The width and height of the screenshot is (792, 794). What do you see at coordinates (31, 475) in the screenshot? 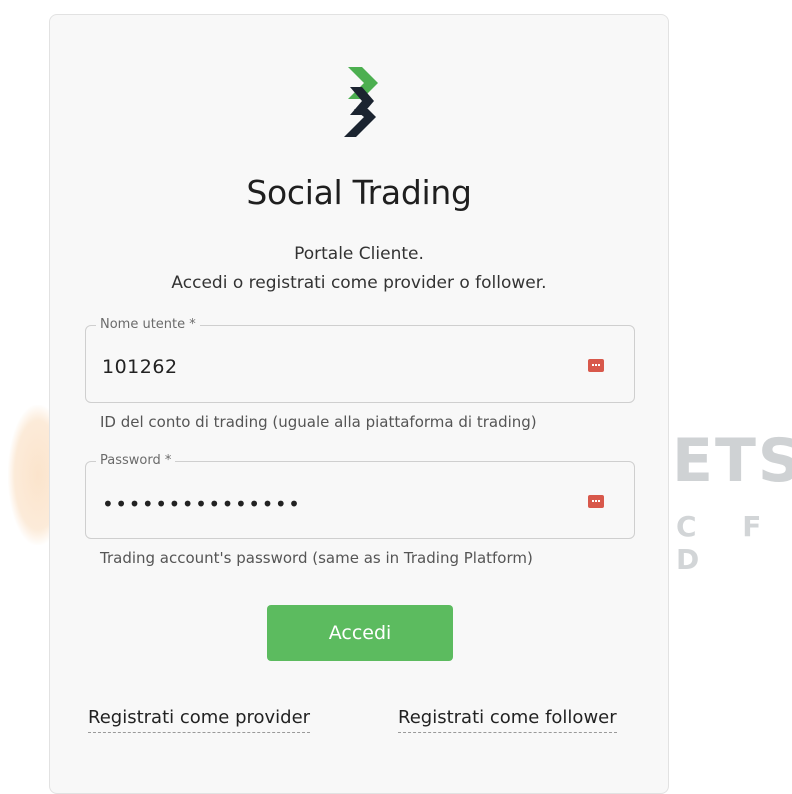
I see `background-brand-mark` at bounding box center [31, 475].